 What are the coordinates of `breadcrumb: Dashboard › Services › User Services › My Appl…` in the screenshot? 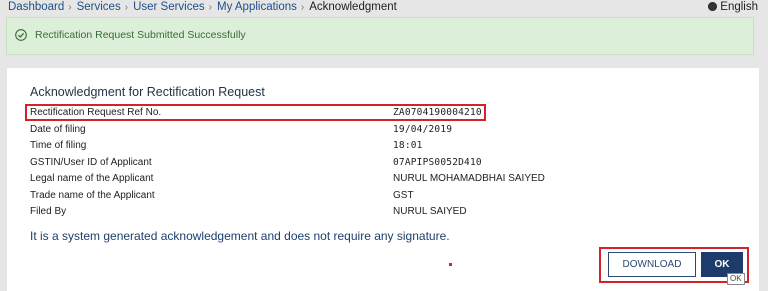 It's located at (202, 7).